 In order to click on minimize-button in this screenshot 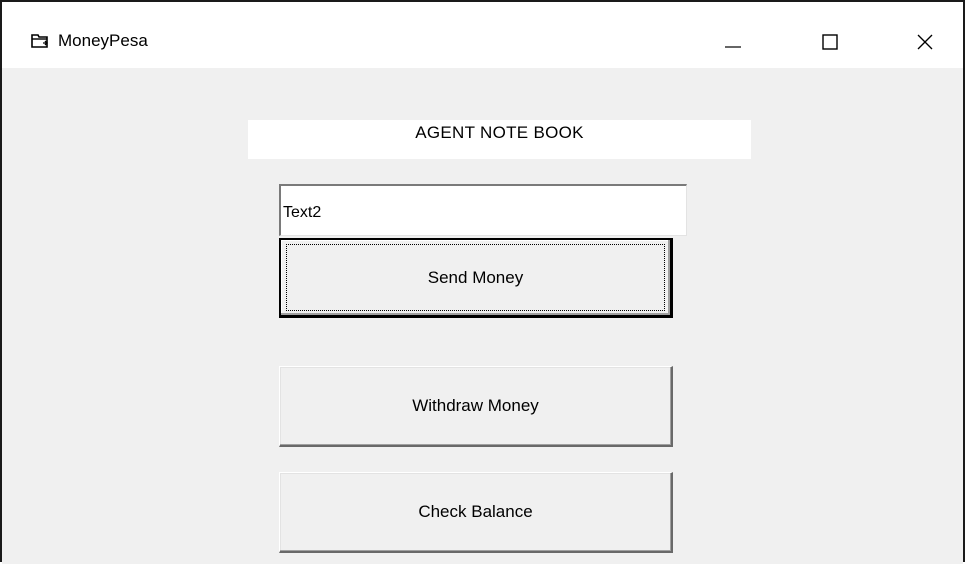, I will do `click(733, 42)`.